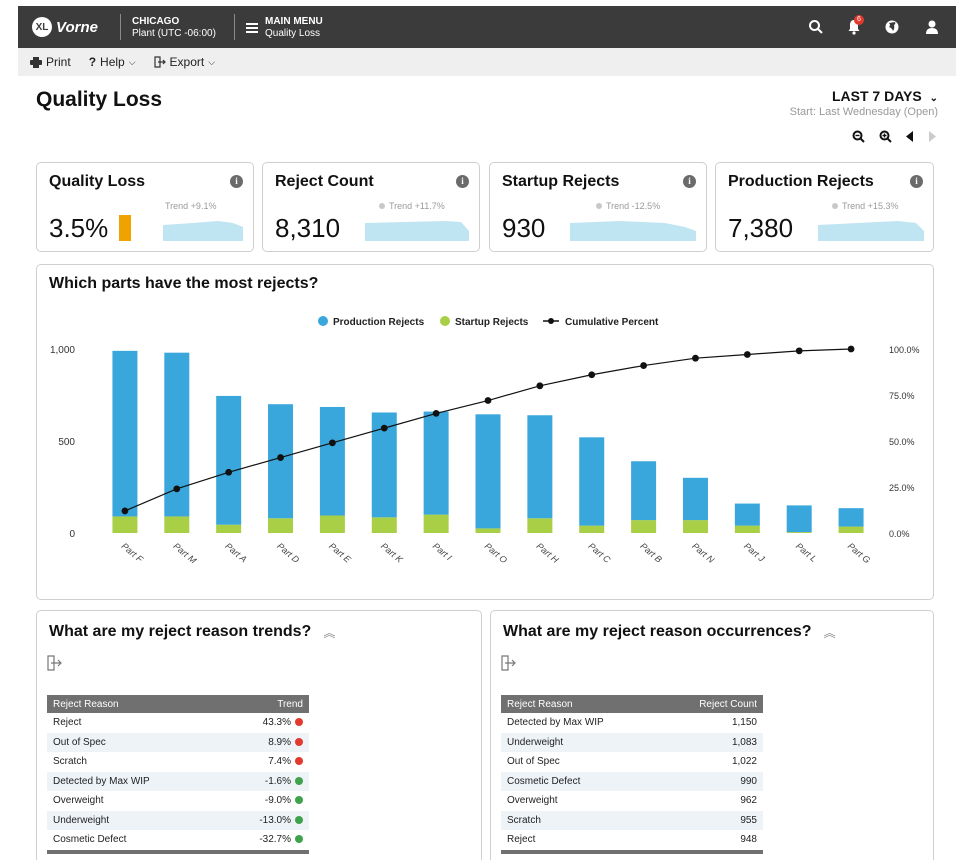 This screenshot has width=956, height=860. I want to click on table-row: Cosmetic Defect -32.7%, so click(178, 840).